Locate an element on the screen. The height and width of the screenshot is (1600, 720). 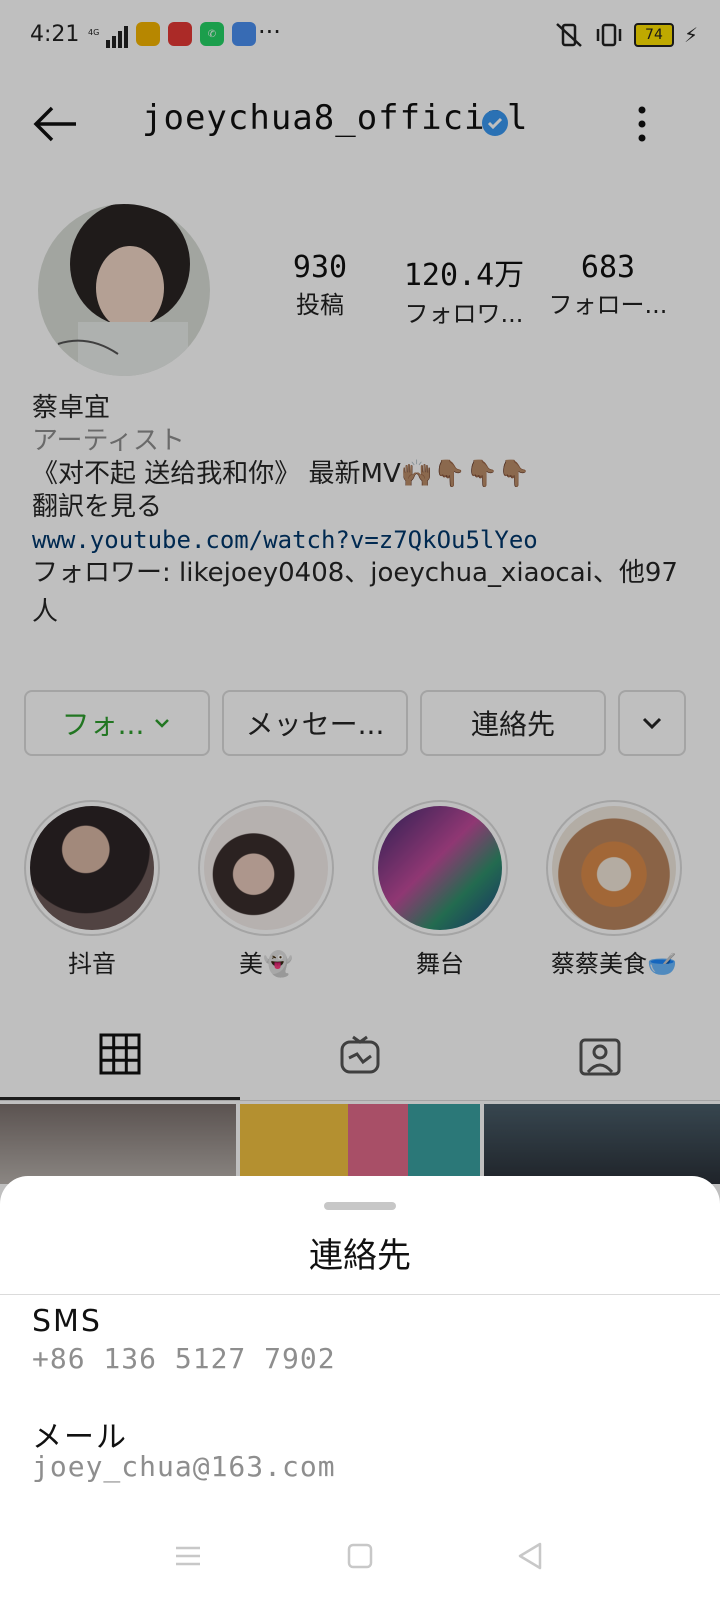
sms-number: +86 136 5127 7902 is located at coordinates (184, 1358).